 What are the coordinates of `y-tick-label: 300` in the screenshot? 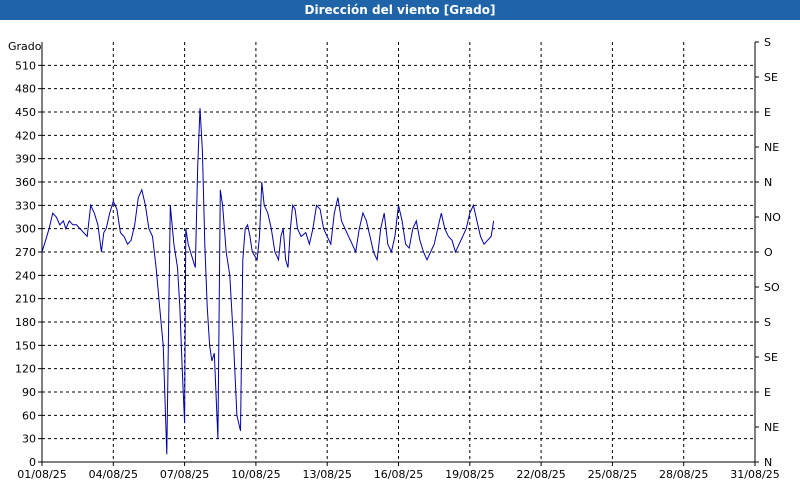 It's located at (25, 229).